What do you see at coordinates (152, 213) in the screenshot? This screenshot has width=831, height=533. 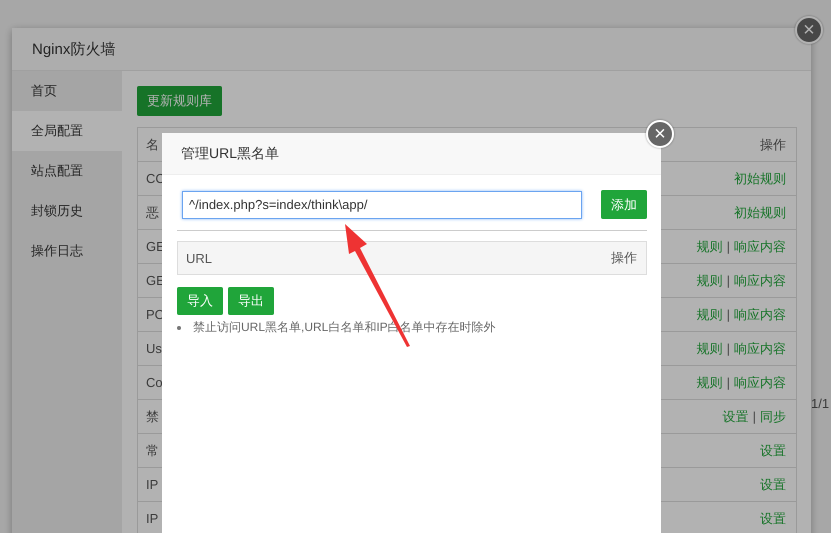 I see `table-cell: 恶` at bounding box center [152, 213].